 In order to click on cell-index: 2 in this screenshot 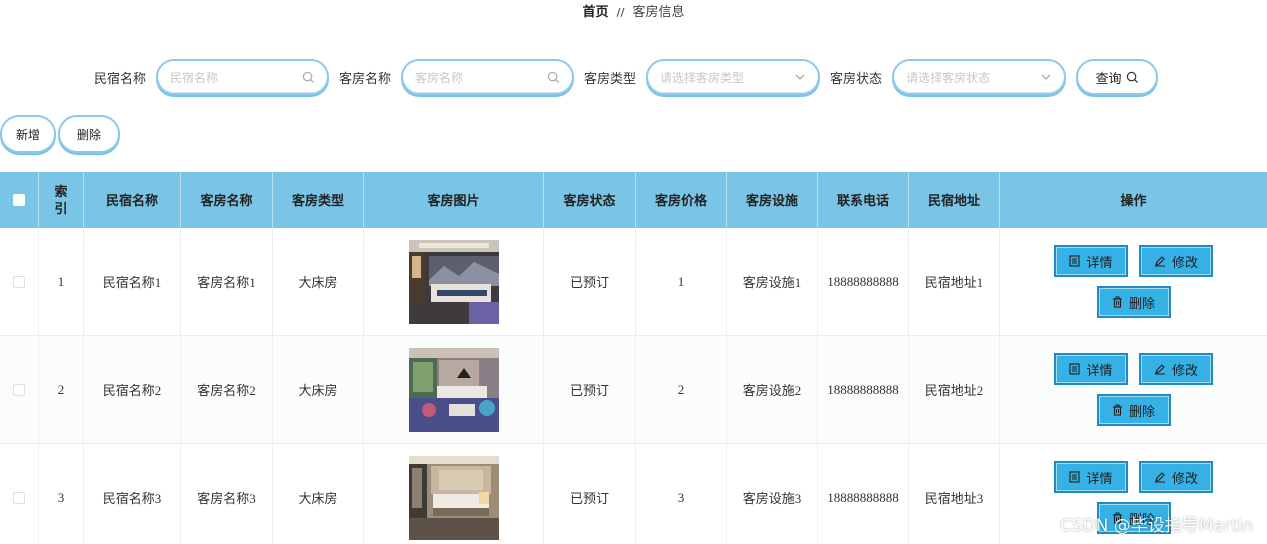, I will do `click(61, 389)`.